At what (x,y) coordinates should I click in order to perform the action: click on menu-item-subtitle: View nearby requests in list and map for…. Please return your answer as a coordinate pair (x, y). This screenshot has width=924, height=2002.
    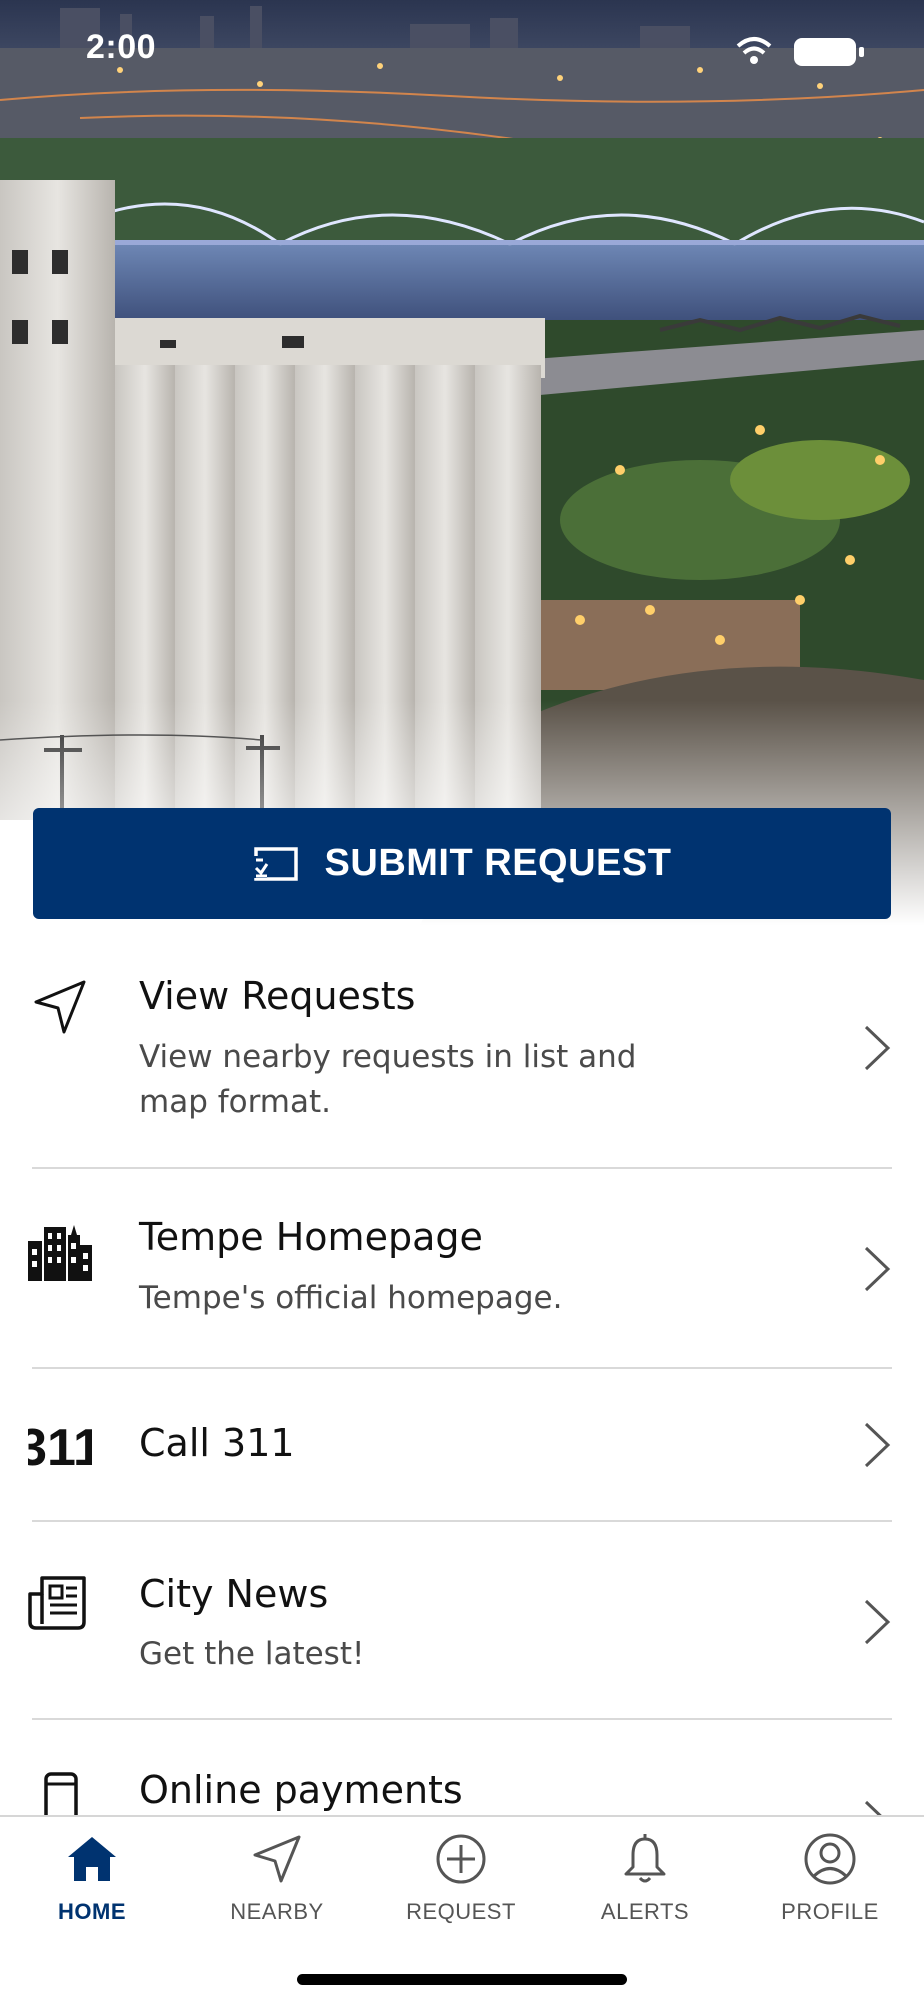
    Looking at the image, I should click on (388, 1079).